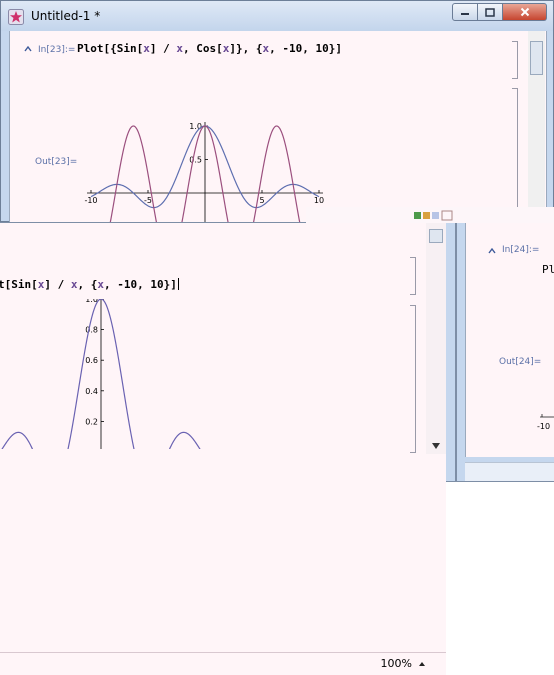 The height and width of the screenshot is (675, 554). Describe the element at coordinates (548, 269) in the screenshot. I see `input-cell: Pl` at that location.